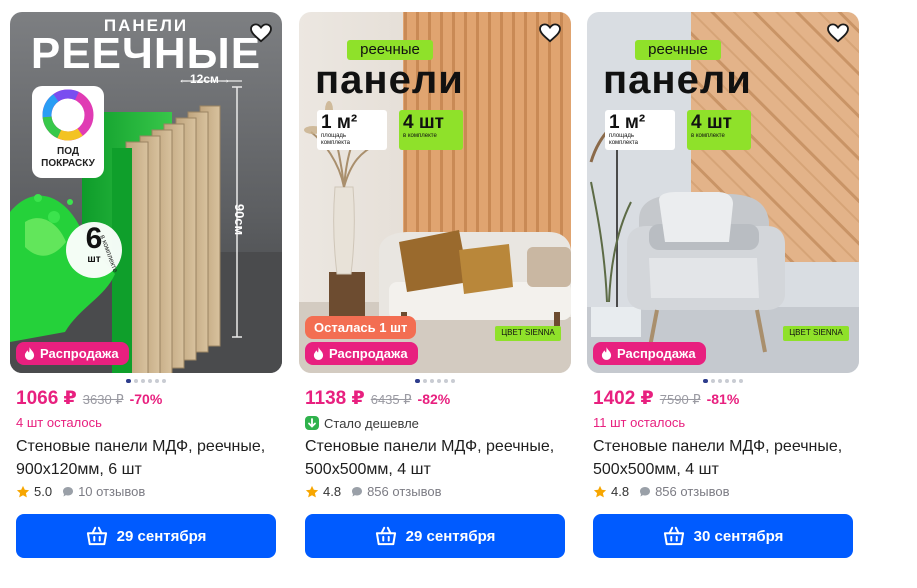  I want to click on price-row: 1066 ₽ 3630 ₽ -70%, so click(149, 398).